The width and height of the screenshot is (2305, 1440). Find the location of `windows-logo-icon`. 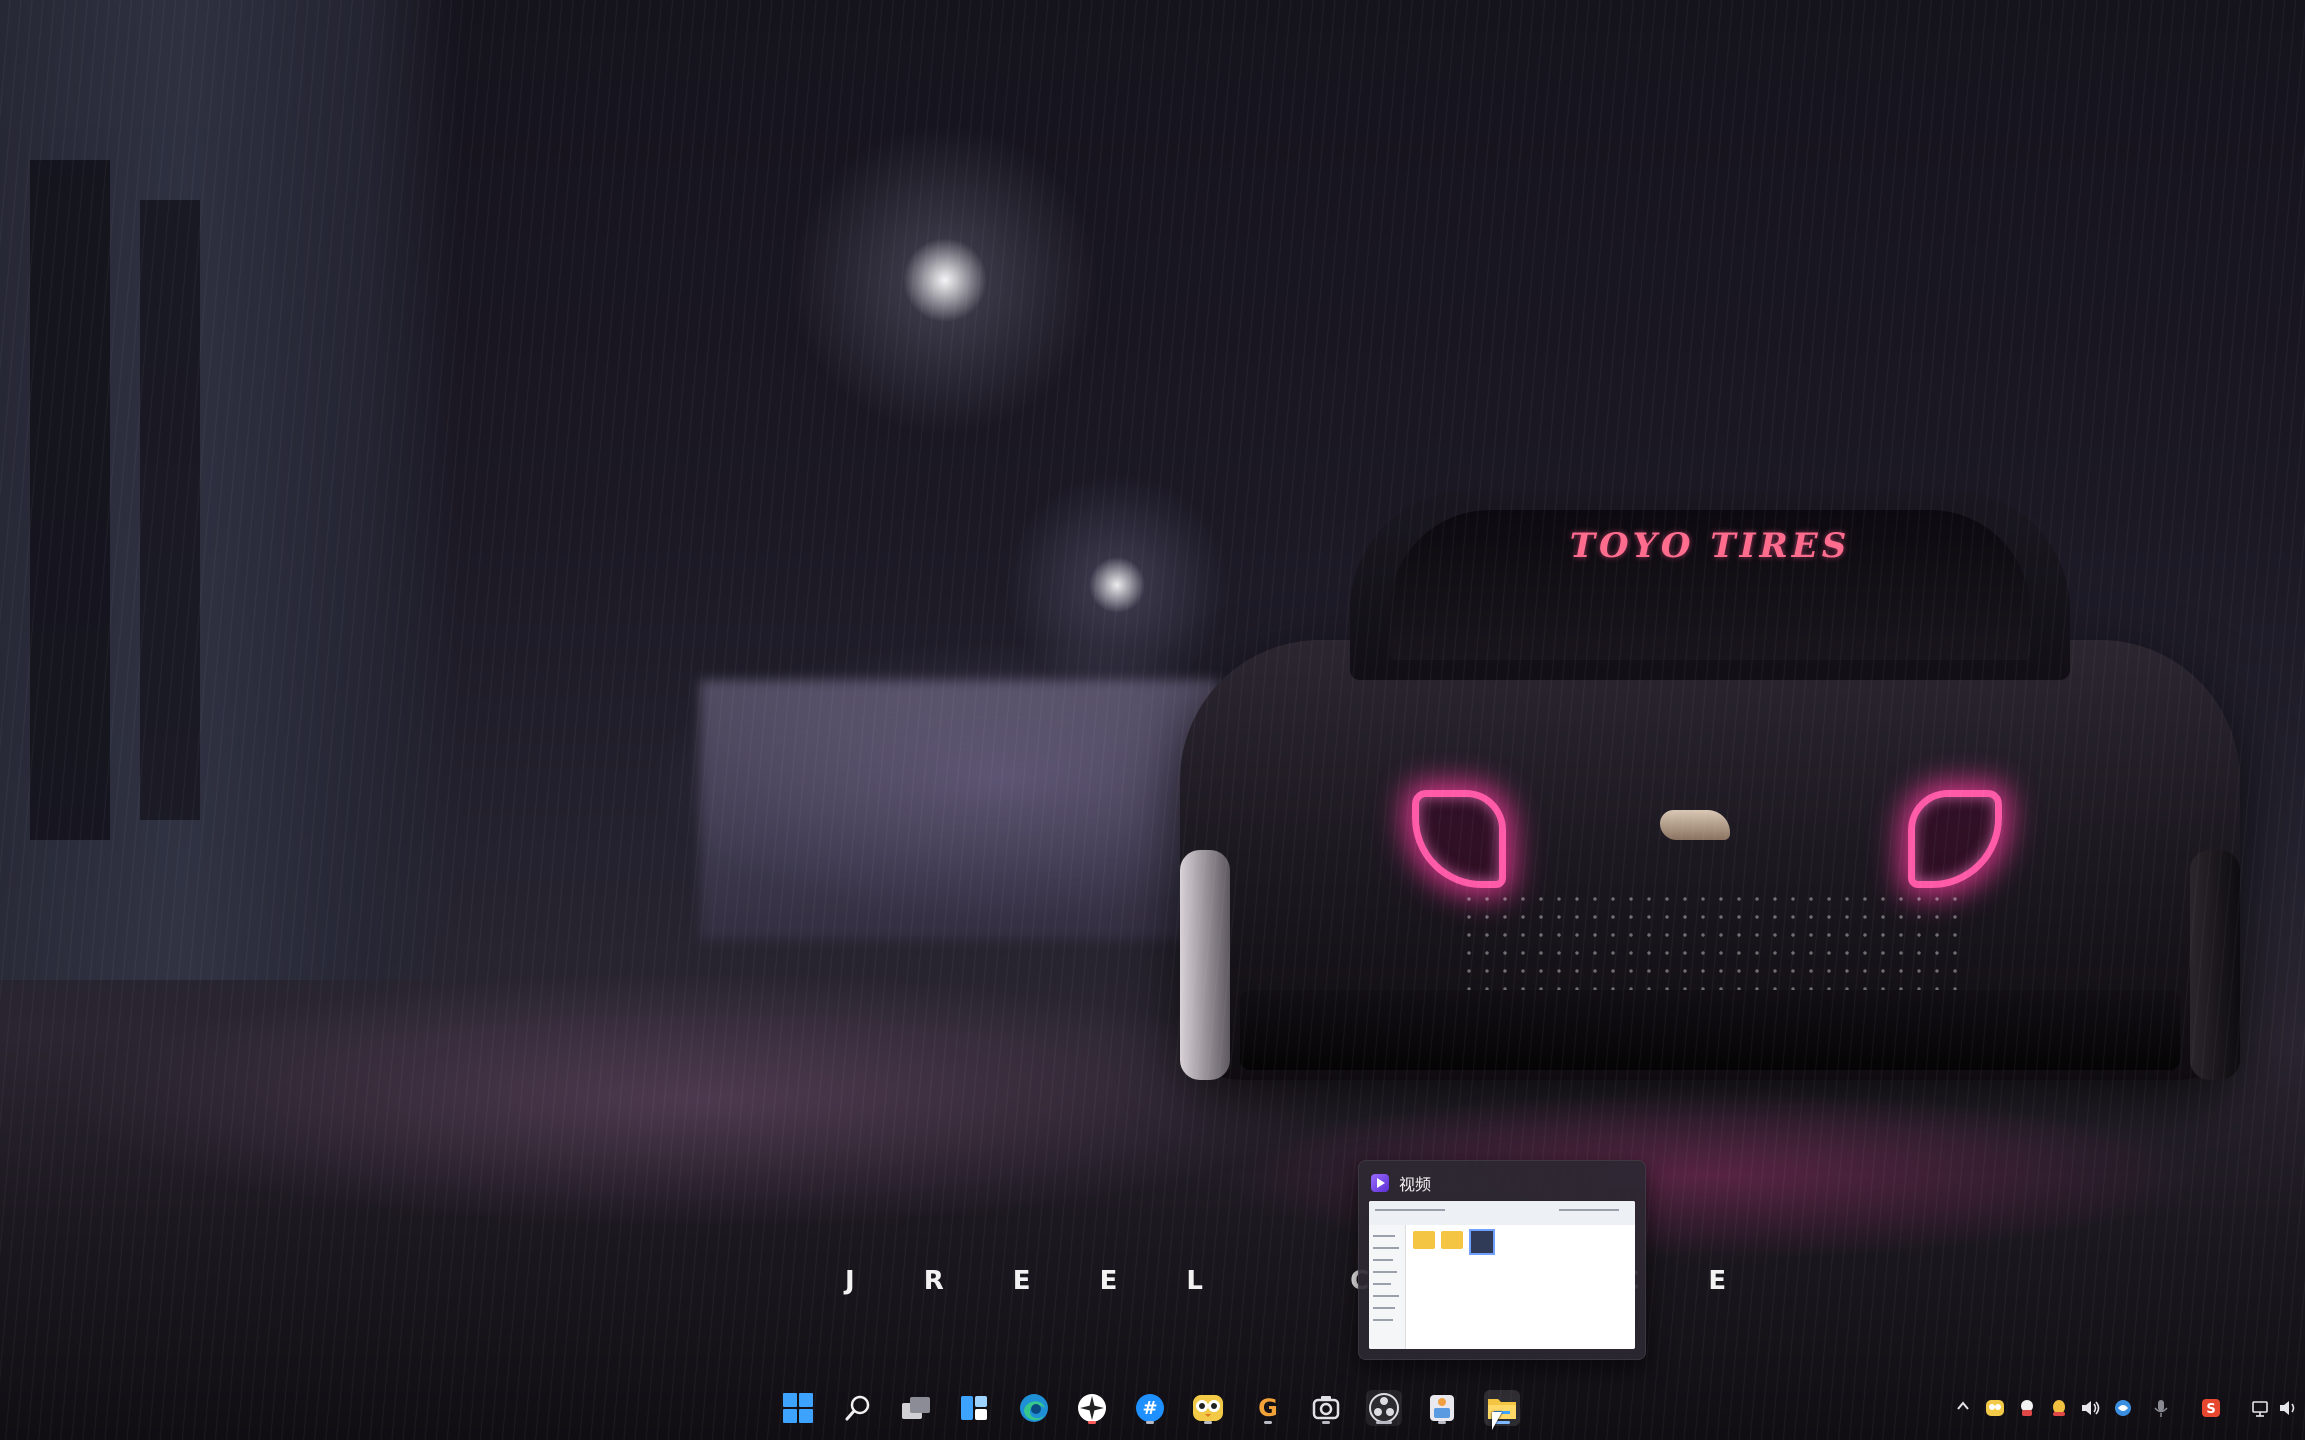

windows-logo-icon is located at coordinates (798, 1408).